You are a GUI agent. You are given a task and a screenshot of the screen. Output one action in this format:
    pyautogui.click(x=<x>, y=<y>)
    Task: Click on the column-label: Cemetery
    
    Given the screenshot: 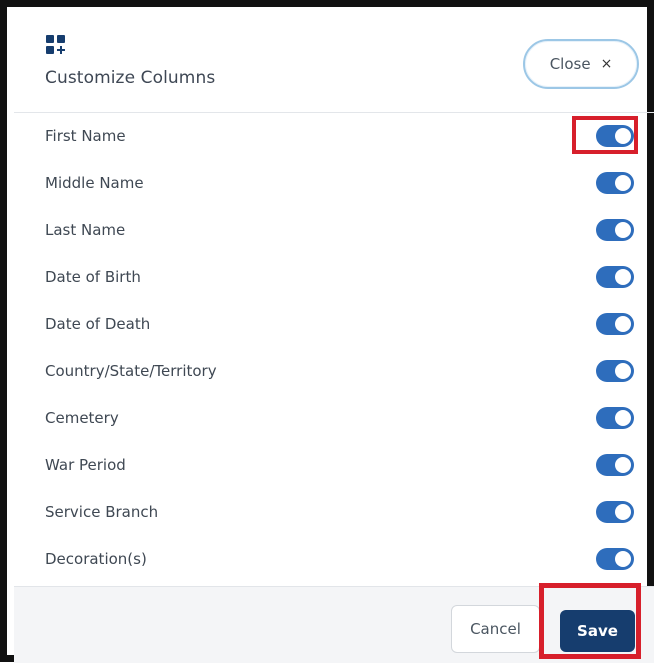 What is the action you would take?
    pyautogui.click(x=82, y=417)
    